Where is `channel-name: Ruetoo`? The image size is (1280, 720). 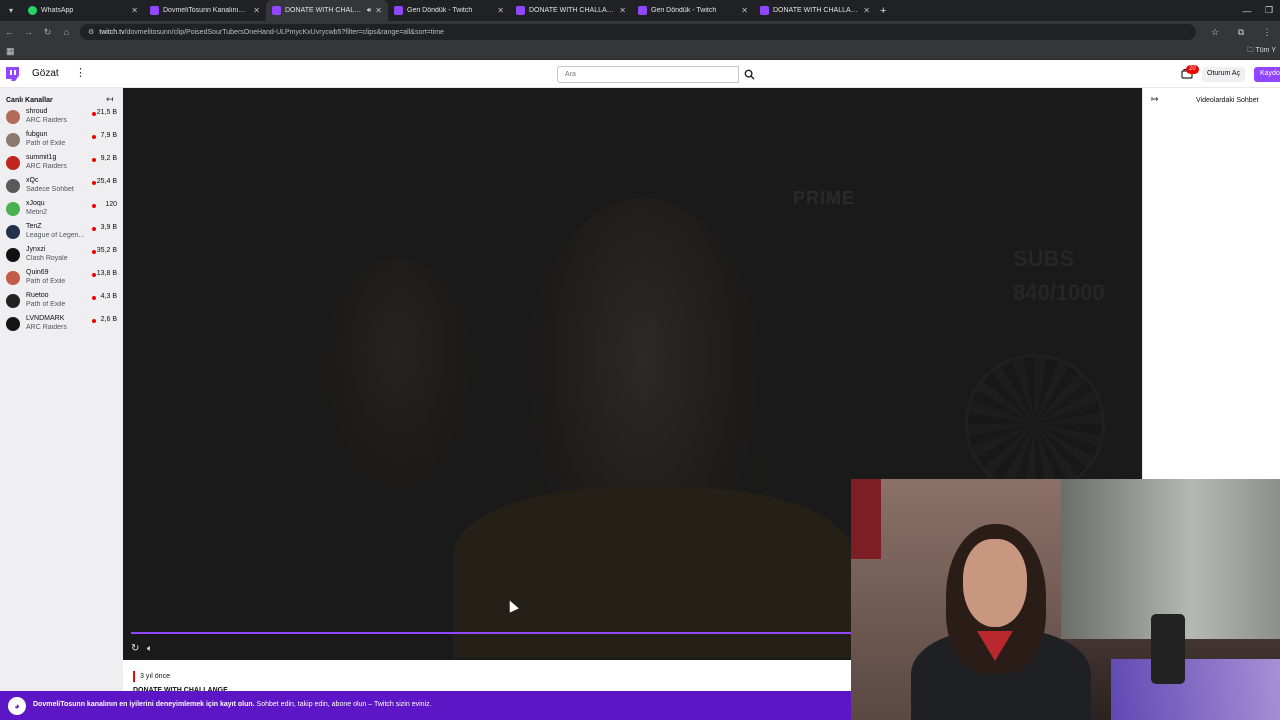 channel-name: Ruetoo is located at coordinates (37, 295).